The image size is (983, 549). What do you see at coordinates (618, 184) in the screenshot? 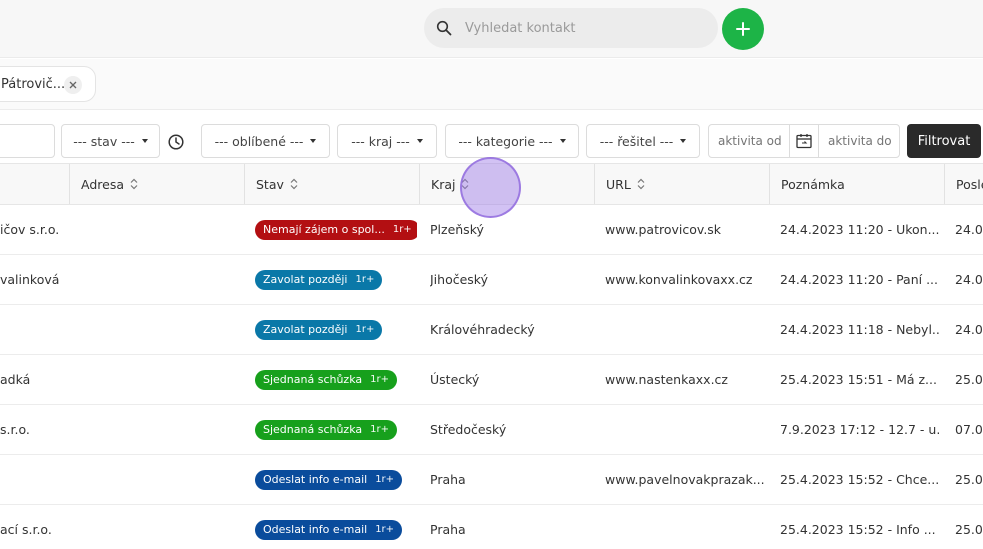
I see `column-header-label: URL` at bounding box center [618, 184].